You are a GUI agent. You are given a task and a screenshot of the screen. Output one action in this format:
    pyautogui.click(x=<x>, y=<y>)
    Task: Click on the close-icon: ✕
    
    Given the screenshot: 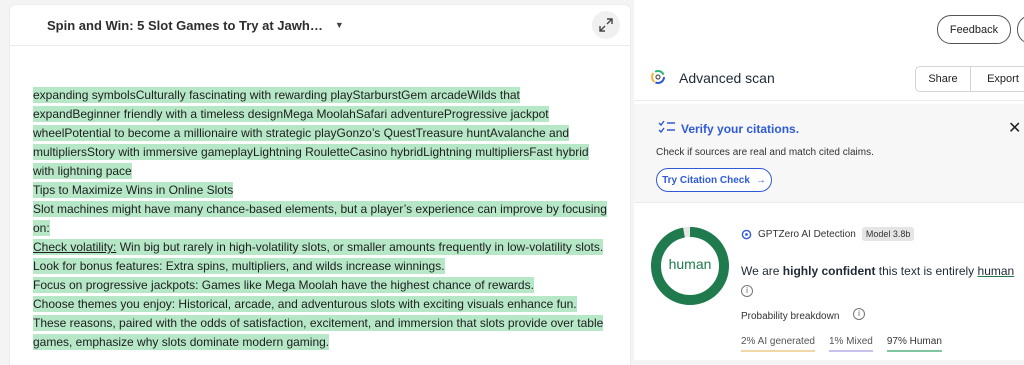 What is the action you would take?
    pyautogui.click(x=1014, y=128)
    